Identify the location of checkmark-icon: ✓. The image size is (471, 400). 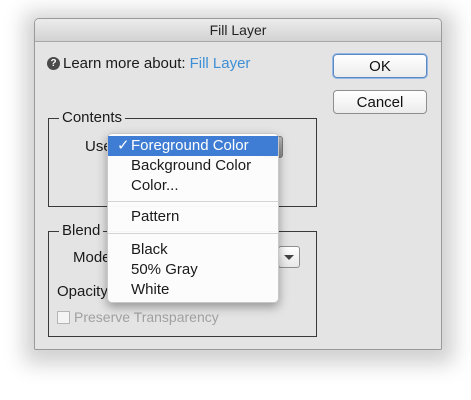
(123, 145).